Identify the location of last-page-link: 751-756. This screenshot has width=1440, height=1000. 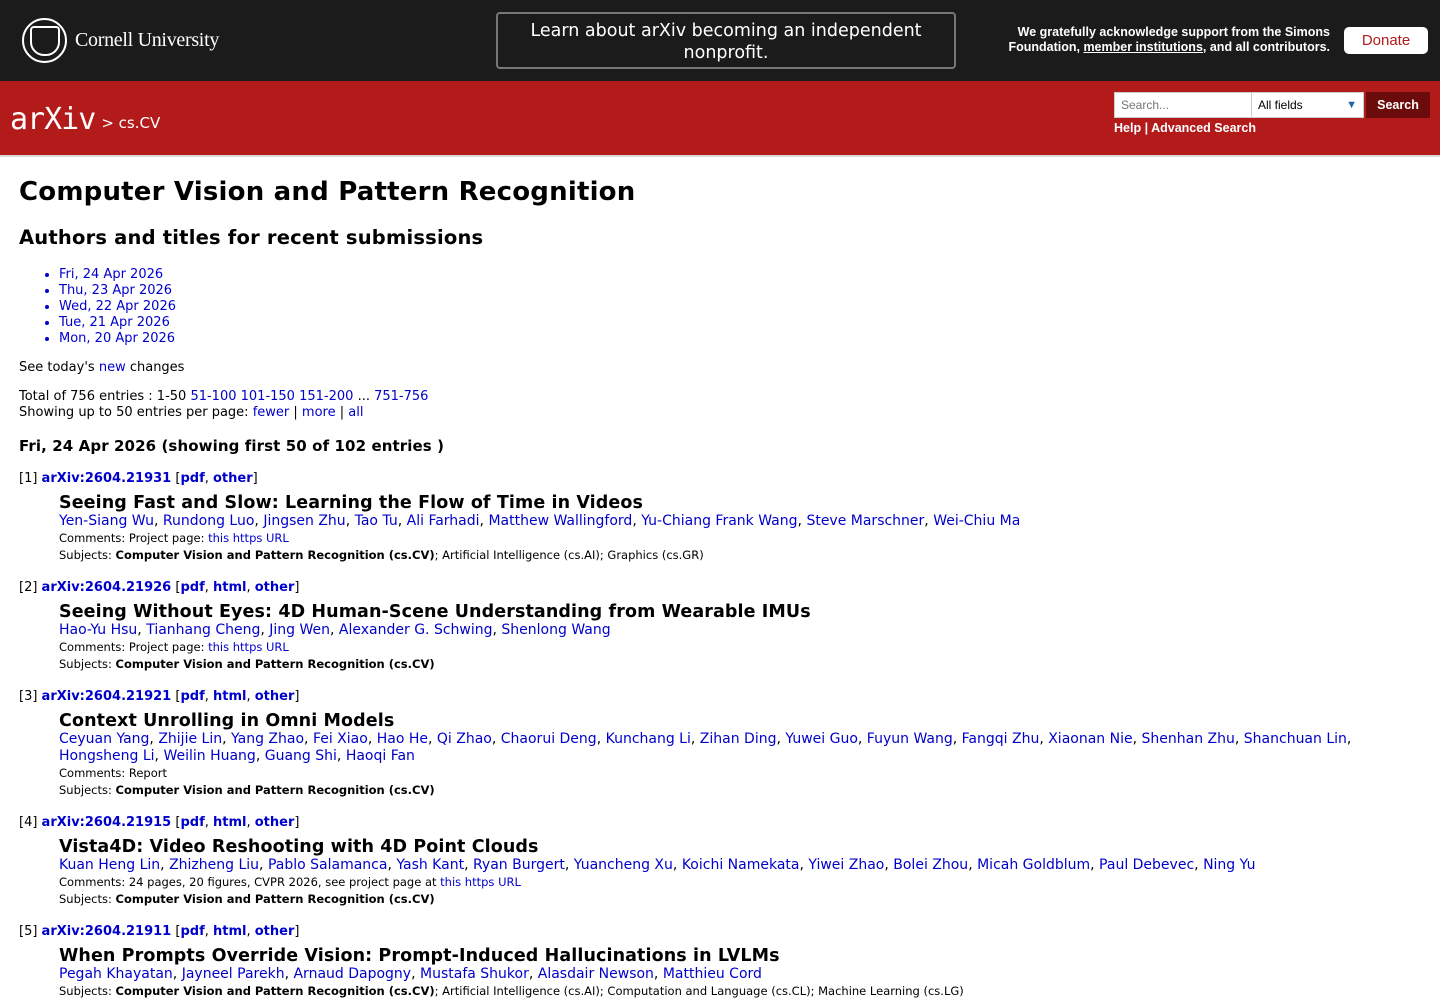
(401, 396).